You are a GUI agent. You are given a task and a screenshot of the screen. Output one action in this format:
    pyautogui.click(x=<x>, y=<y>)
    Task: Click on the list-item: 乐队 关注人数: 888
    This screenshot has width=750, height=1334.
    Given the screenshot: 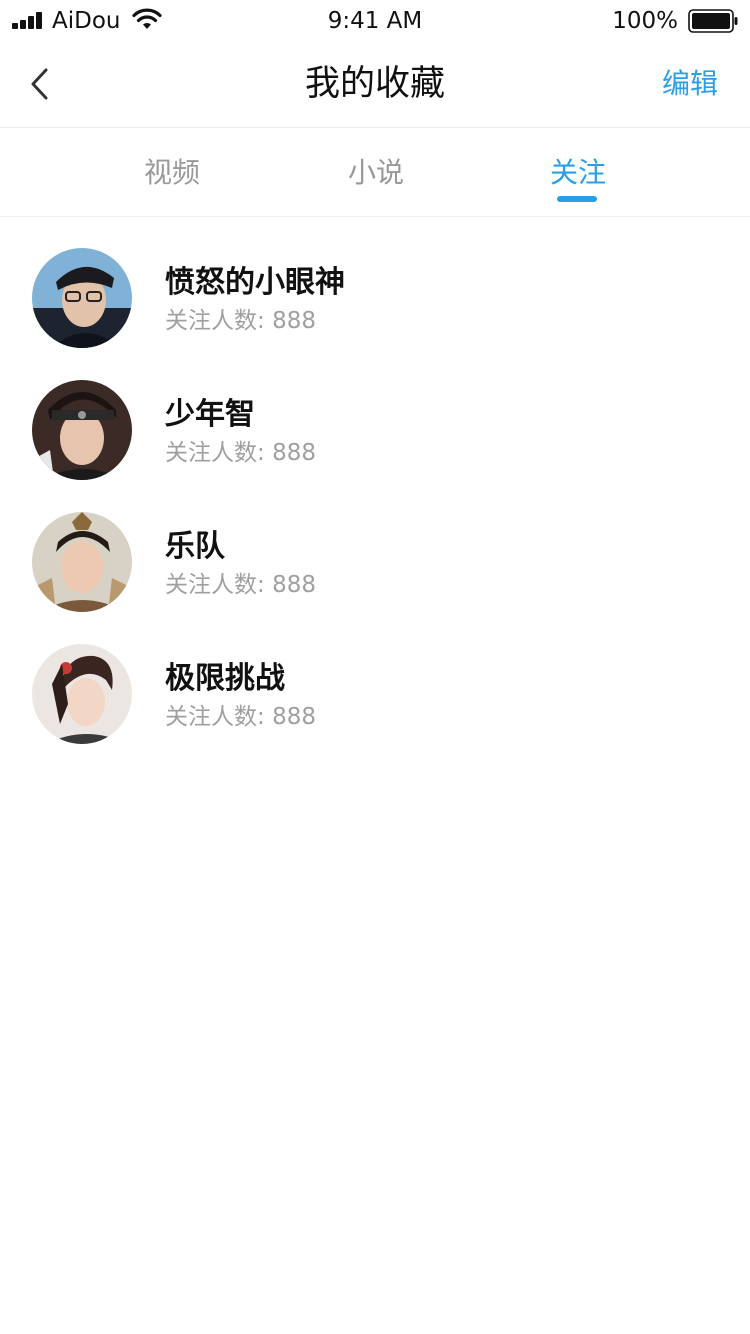 What is the action you would take?
    pyautogui.click(x=375, y=578)
    